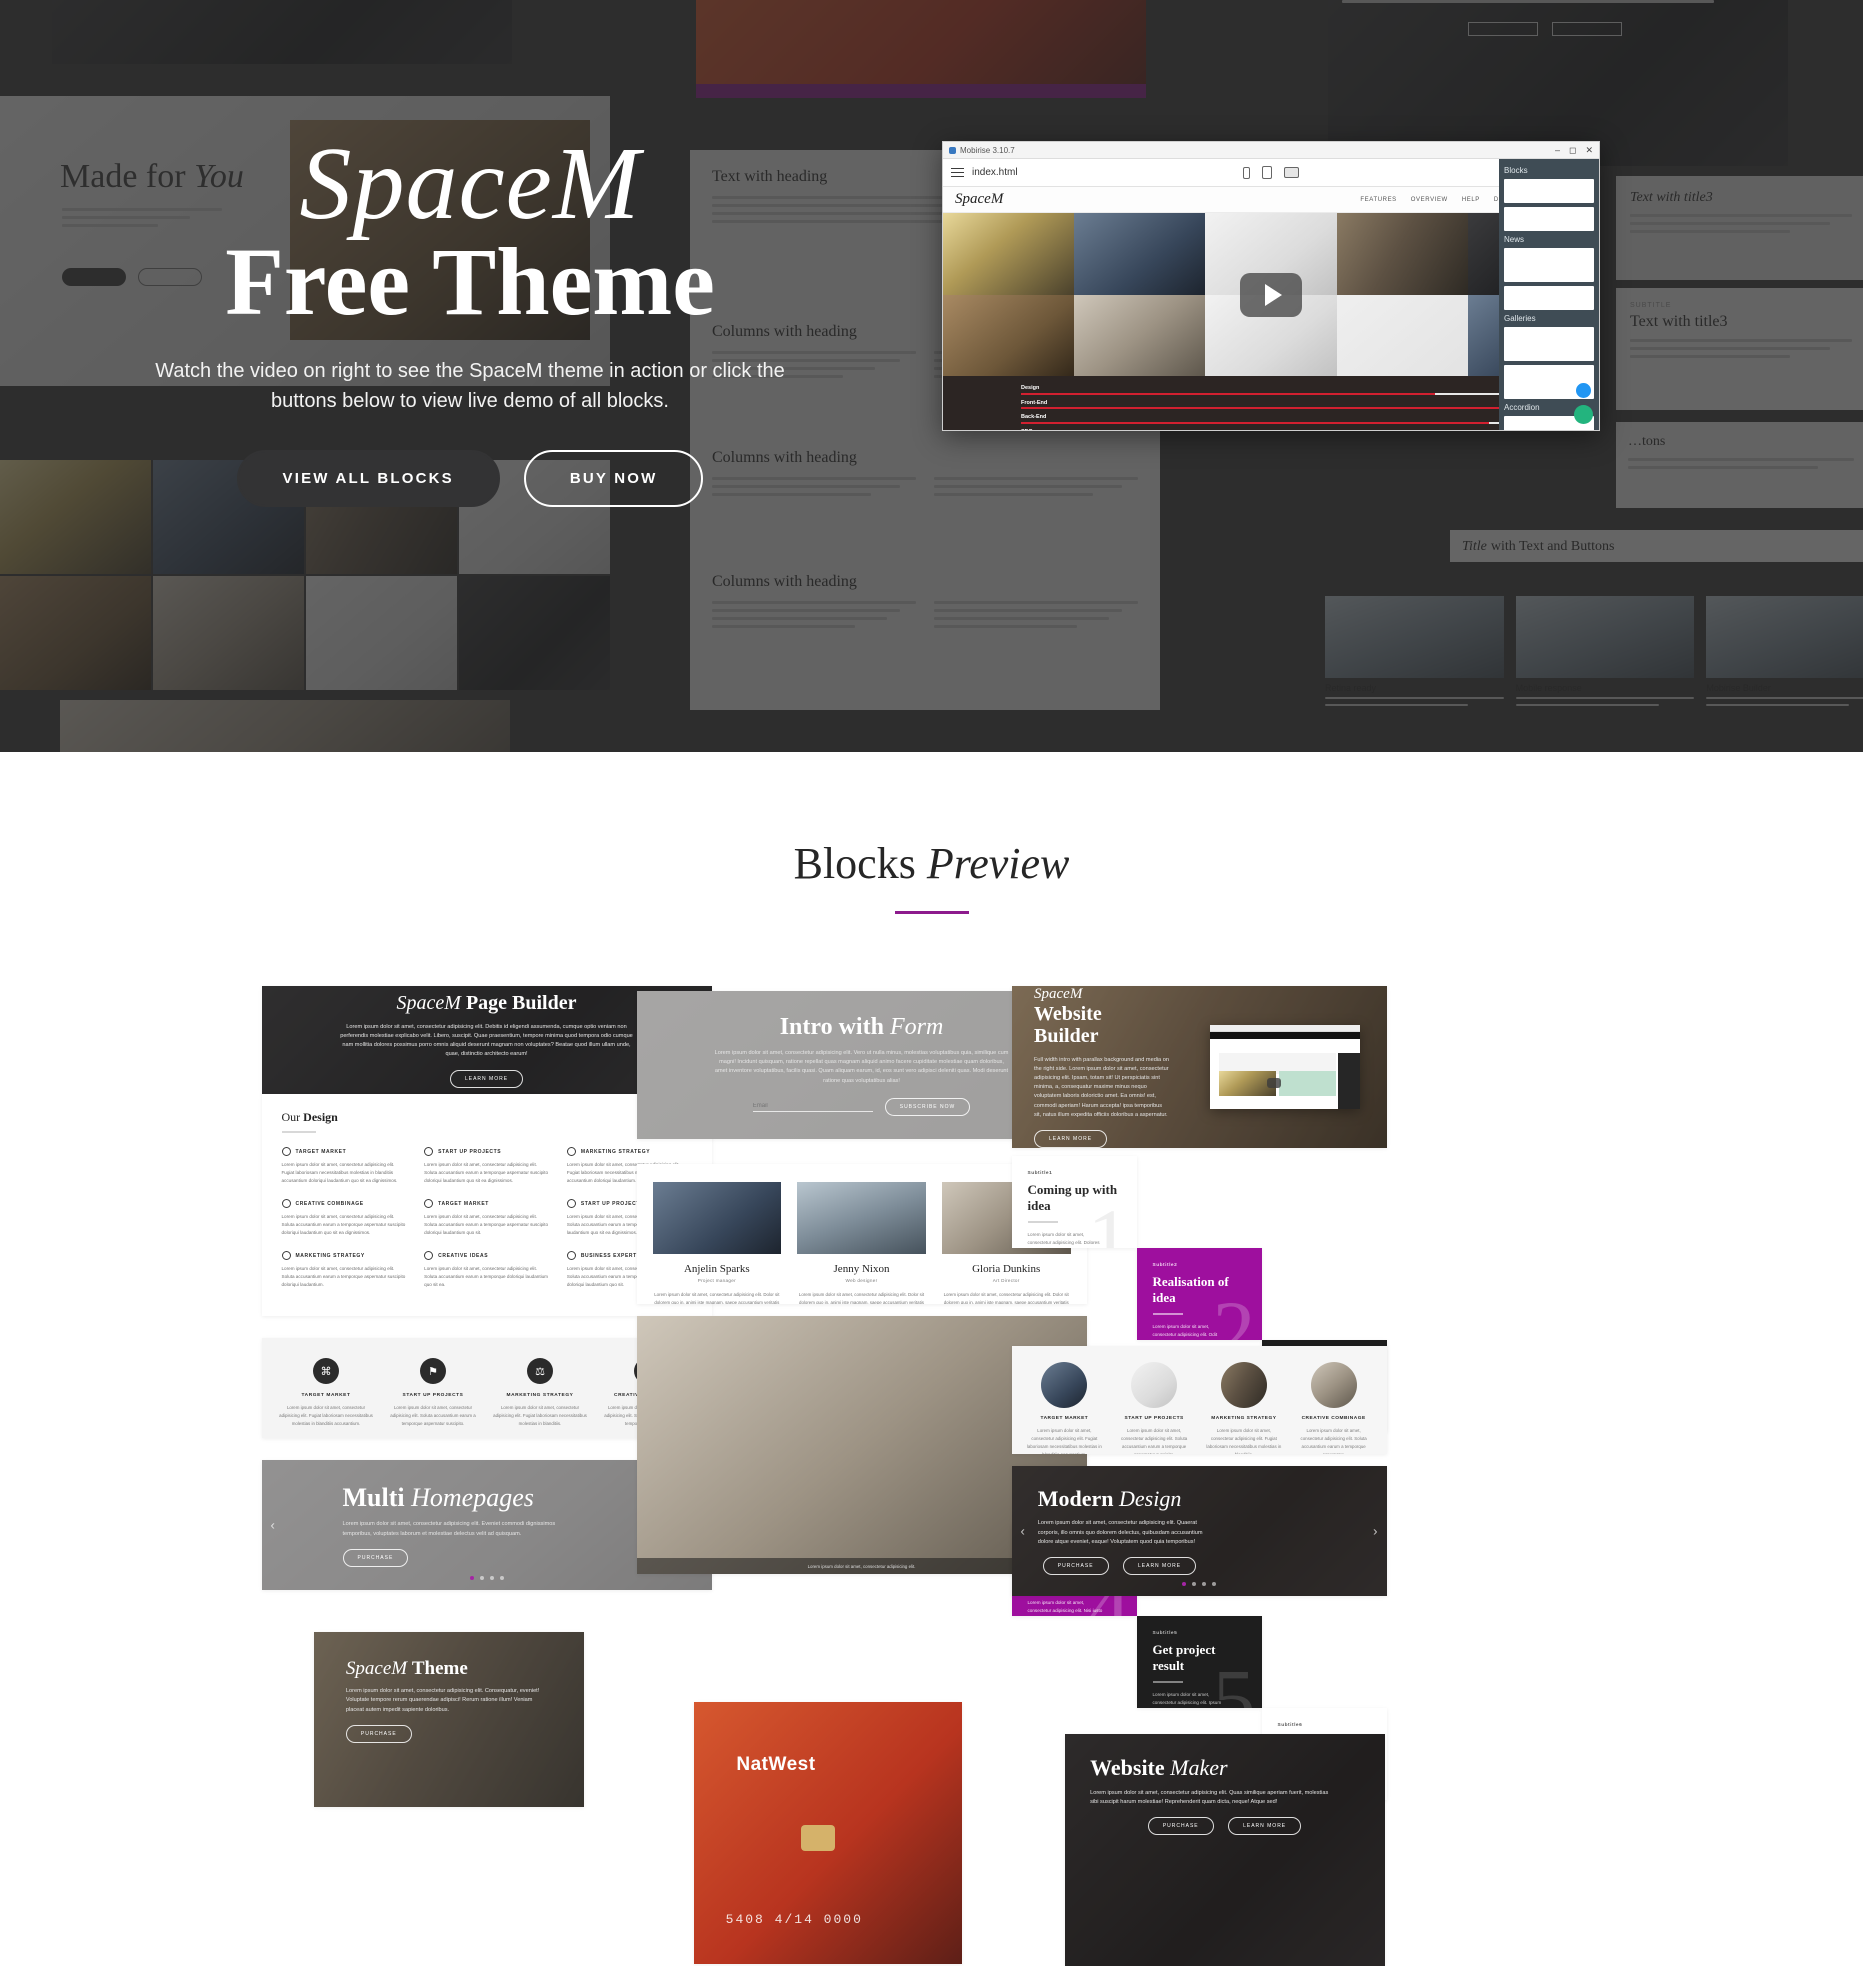 Image resolution: width=1863 pixels, height=1966 pixels. Describe the element at coordinates (1589, 150) in the screenshot. I see `close-icon: ✕` at that location.